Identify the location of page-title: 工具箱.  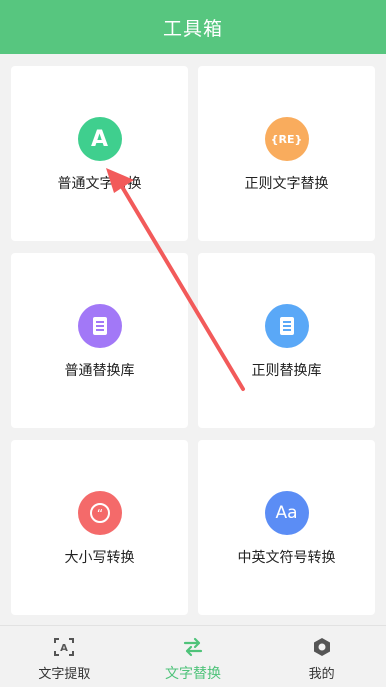
(192, 28).